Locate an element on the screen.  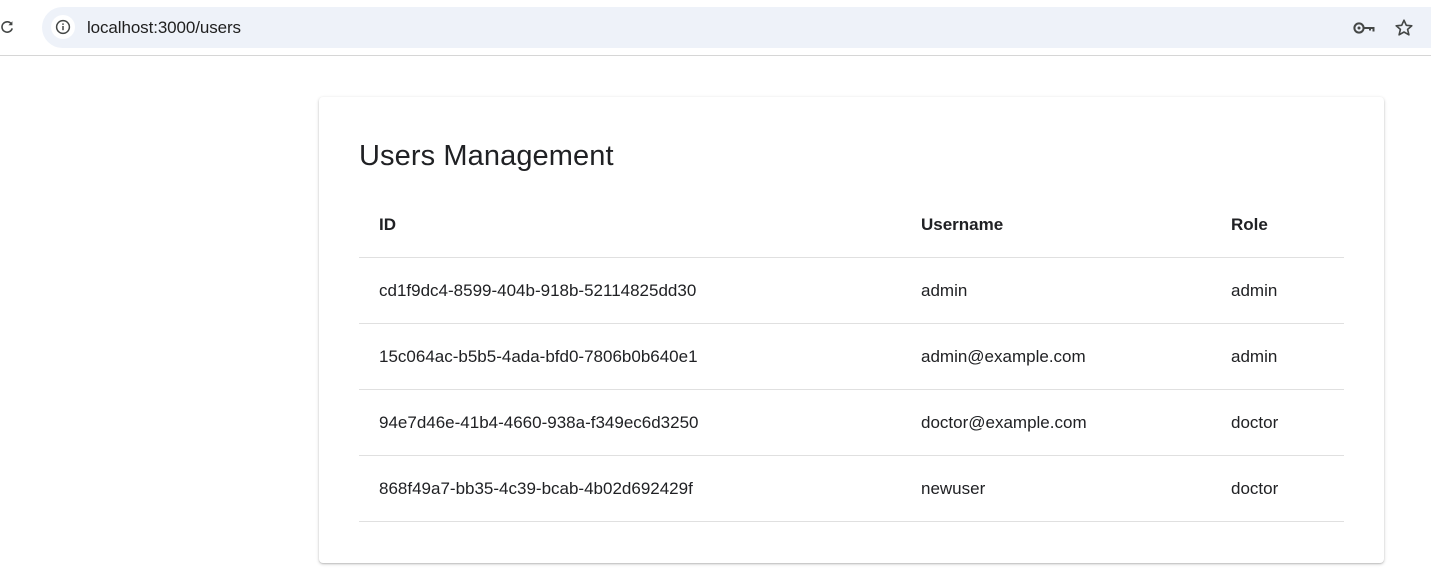
info-icon is located at coordinates (63, 27).